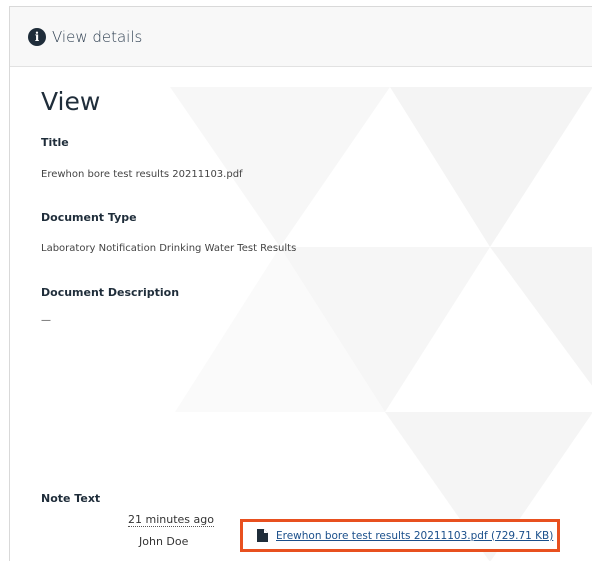  Describe the element at coordinates (46, 320) in the screenshot. I see `document-description-value: —` at that location.